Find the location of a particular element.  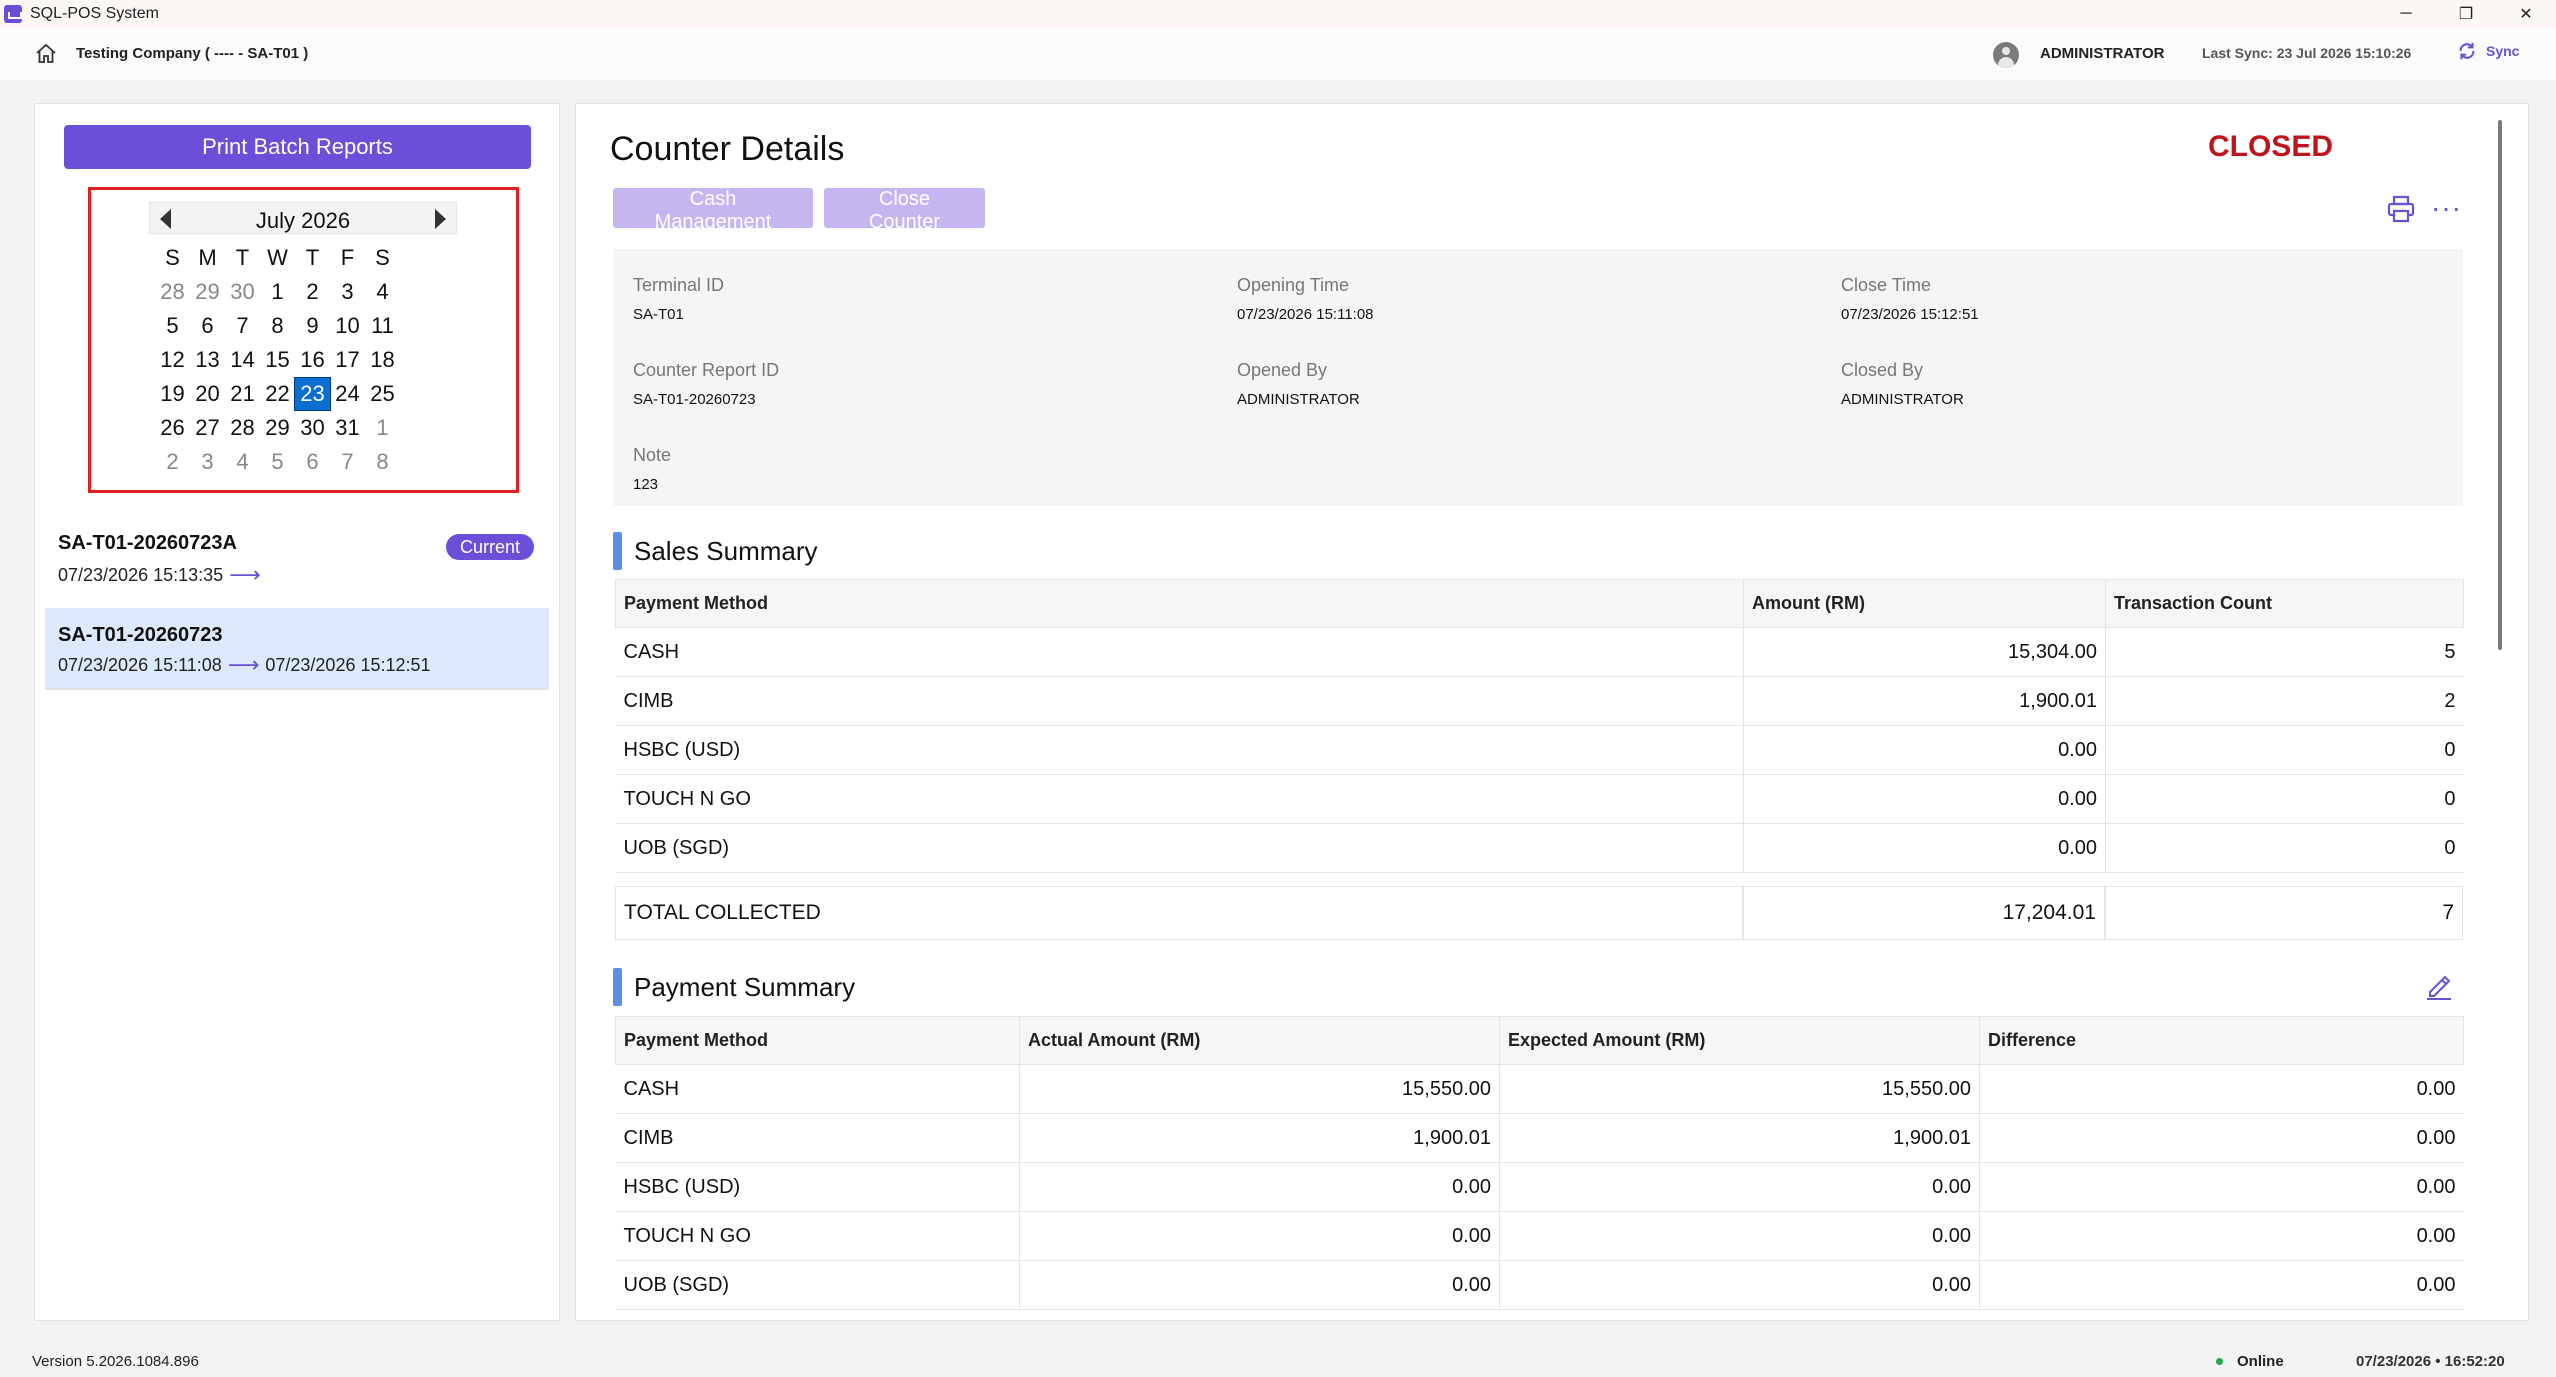

sales-summary-heading: Sales Summary is located at coordinates (715, 551).